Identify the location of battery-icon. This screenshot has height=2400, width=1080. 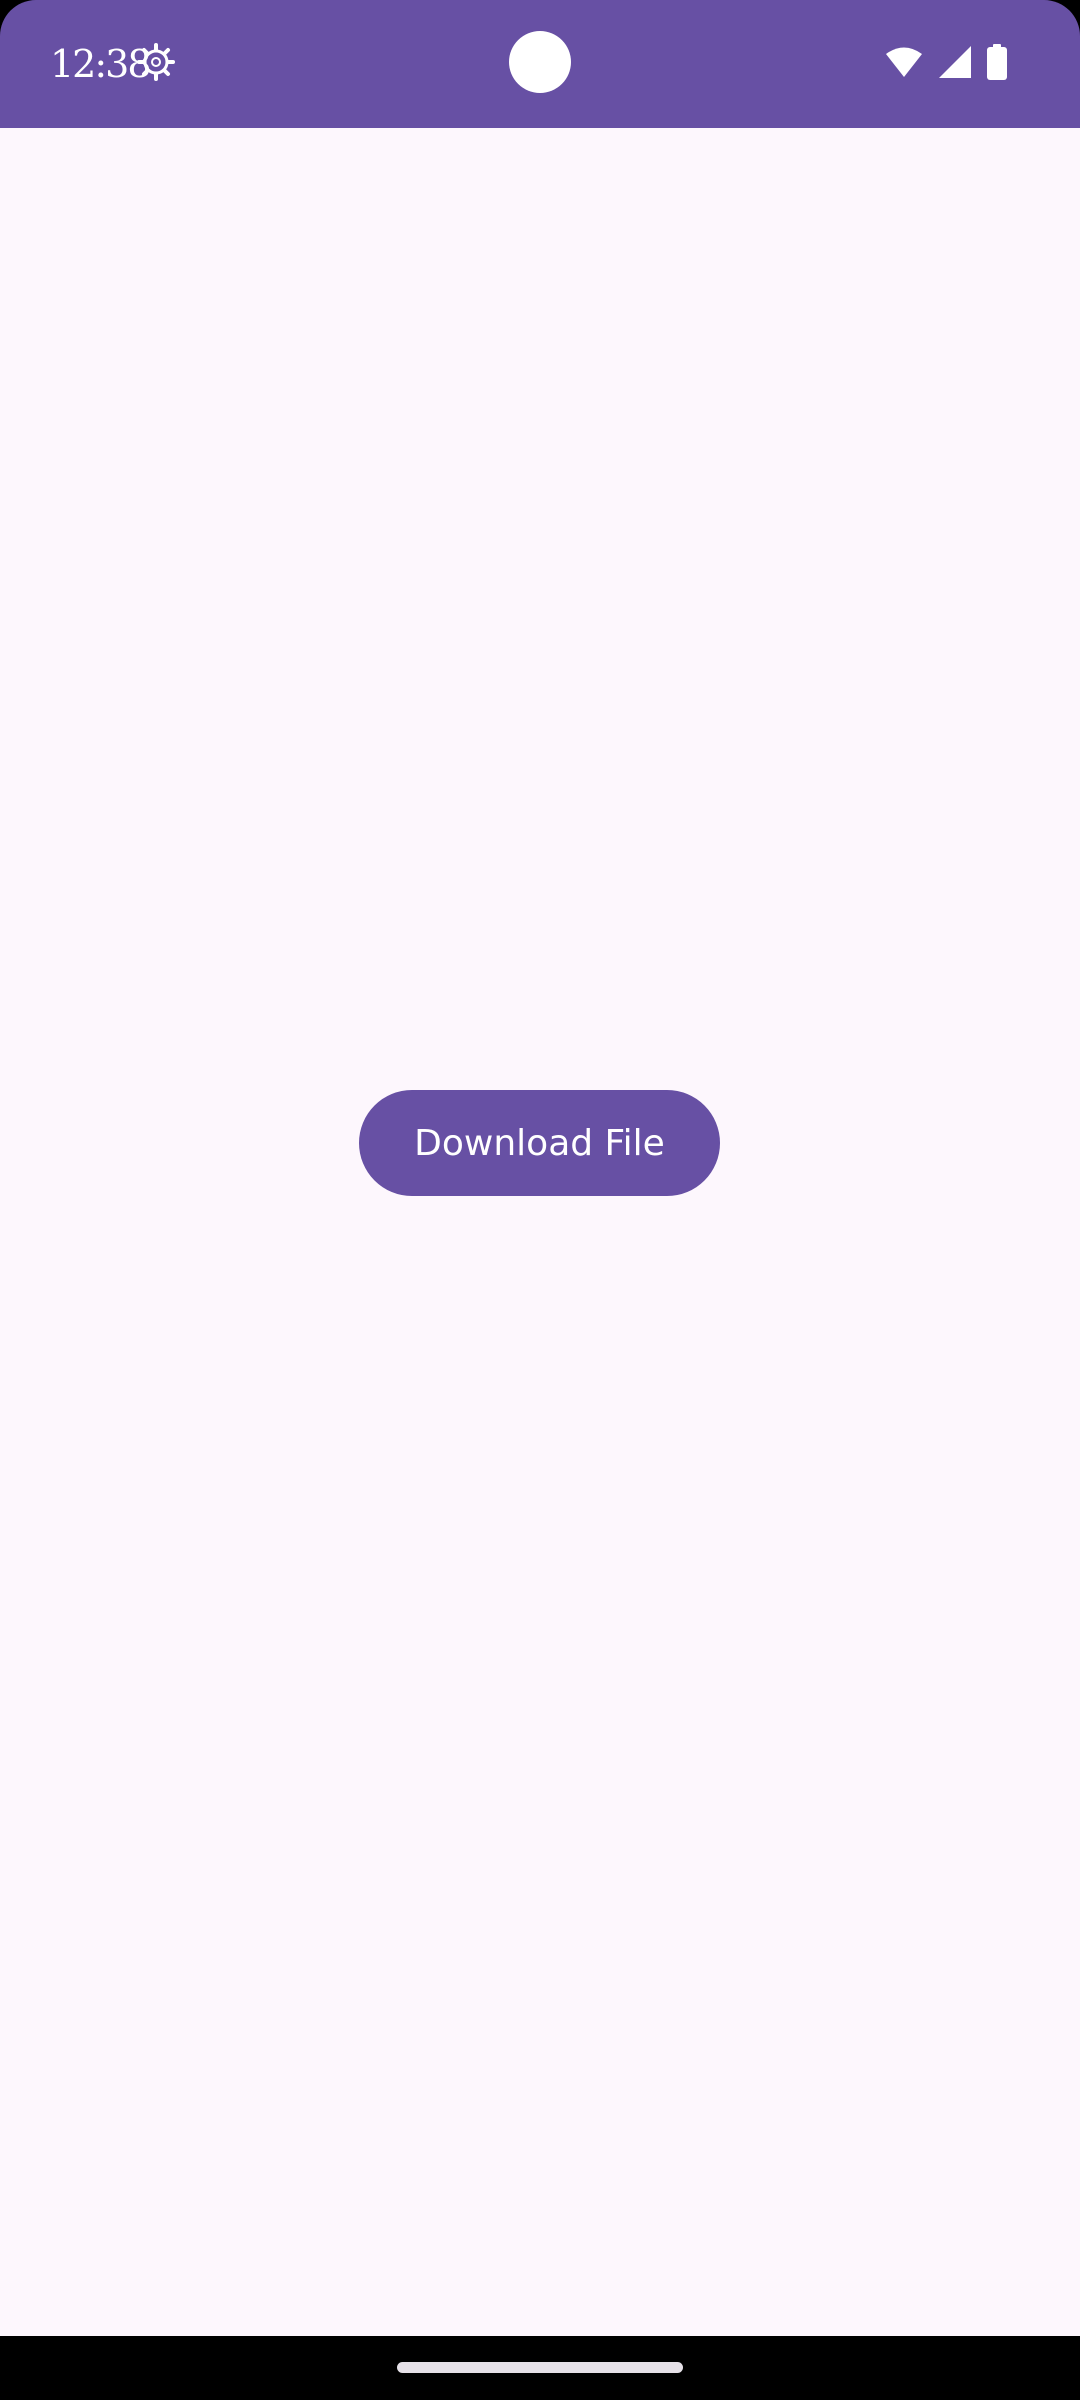
(997, 64).